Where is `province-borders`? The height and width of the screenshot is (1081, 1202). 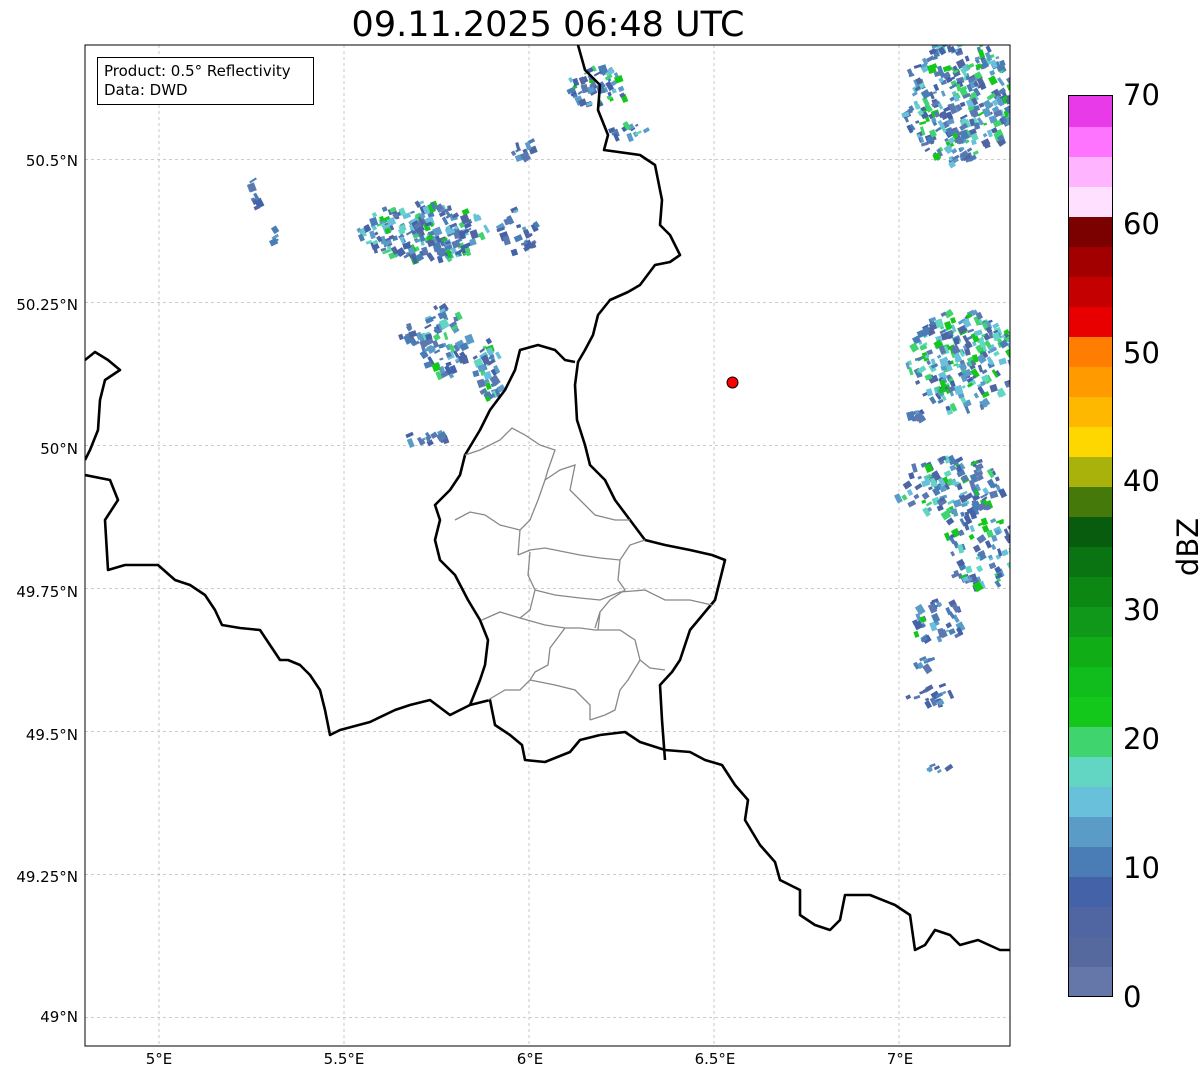 province-borders is located at coordinates (583, 574).